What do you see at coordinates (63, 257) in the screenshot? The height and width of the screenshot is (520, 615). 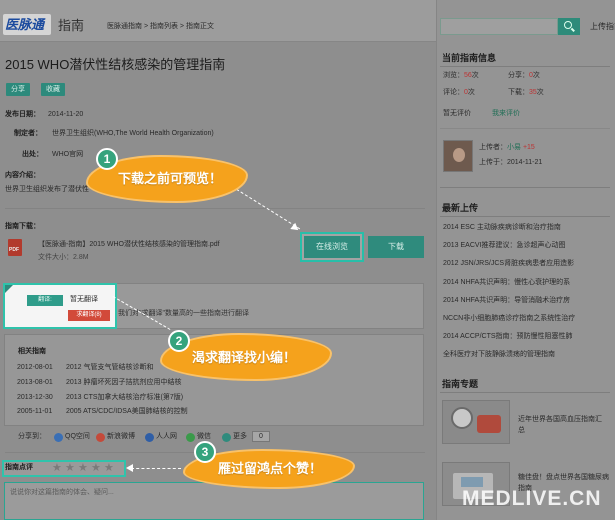 I see `file-size: 文件大小：2.8M` at bounding box center [63, 257].